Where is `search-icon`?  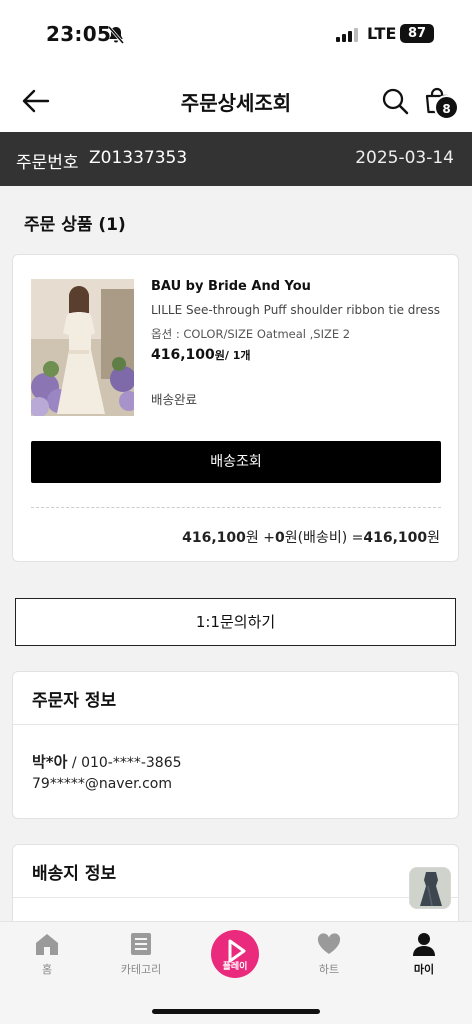
search-icon is located at coordinates (395, 101).